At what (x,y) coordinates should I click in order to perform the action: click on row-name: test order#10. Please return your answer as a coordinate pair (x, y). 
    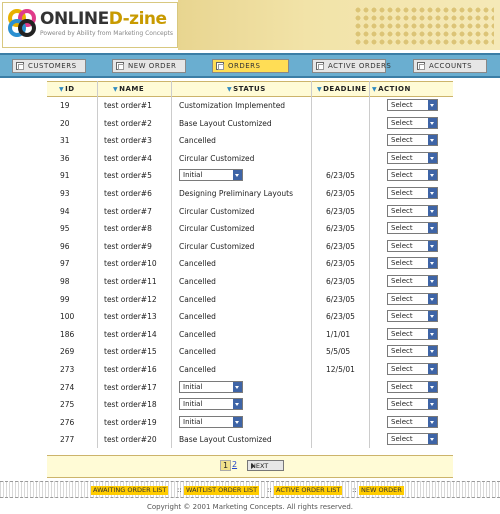
    Looking at the image, I should click on (130, 264).